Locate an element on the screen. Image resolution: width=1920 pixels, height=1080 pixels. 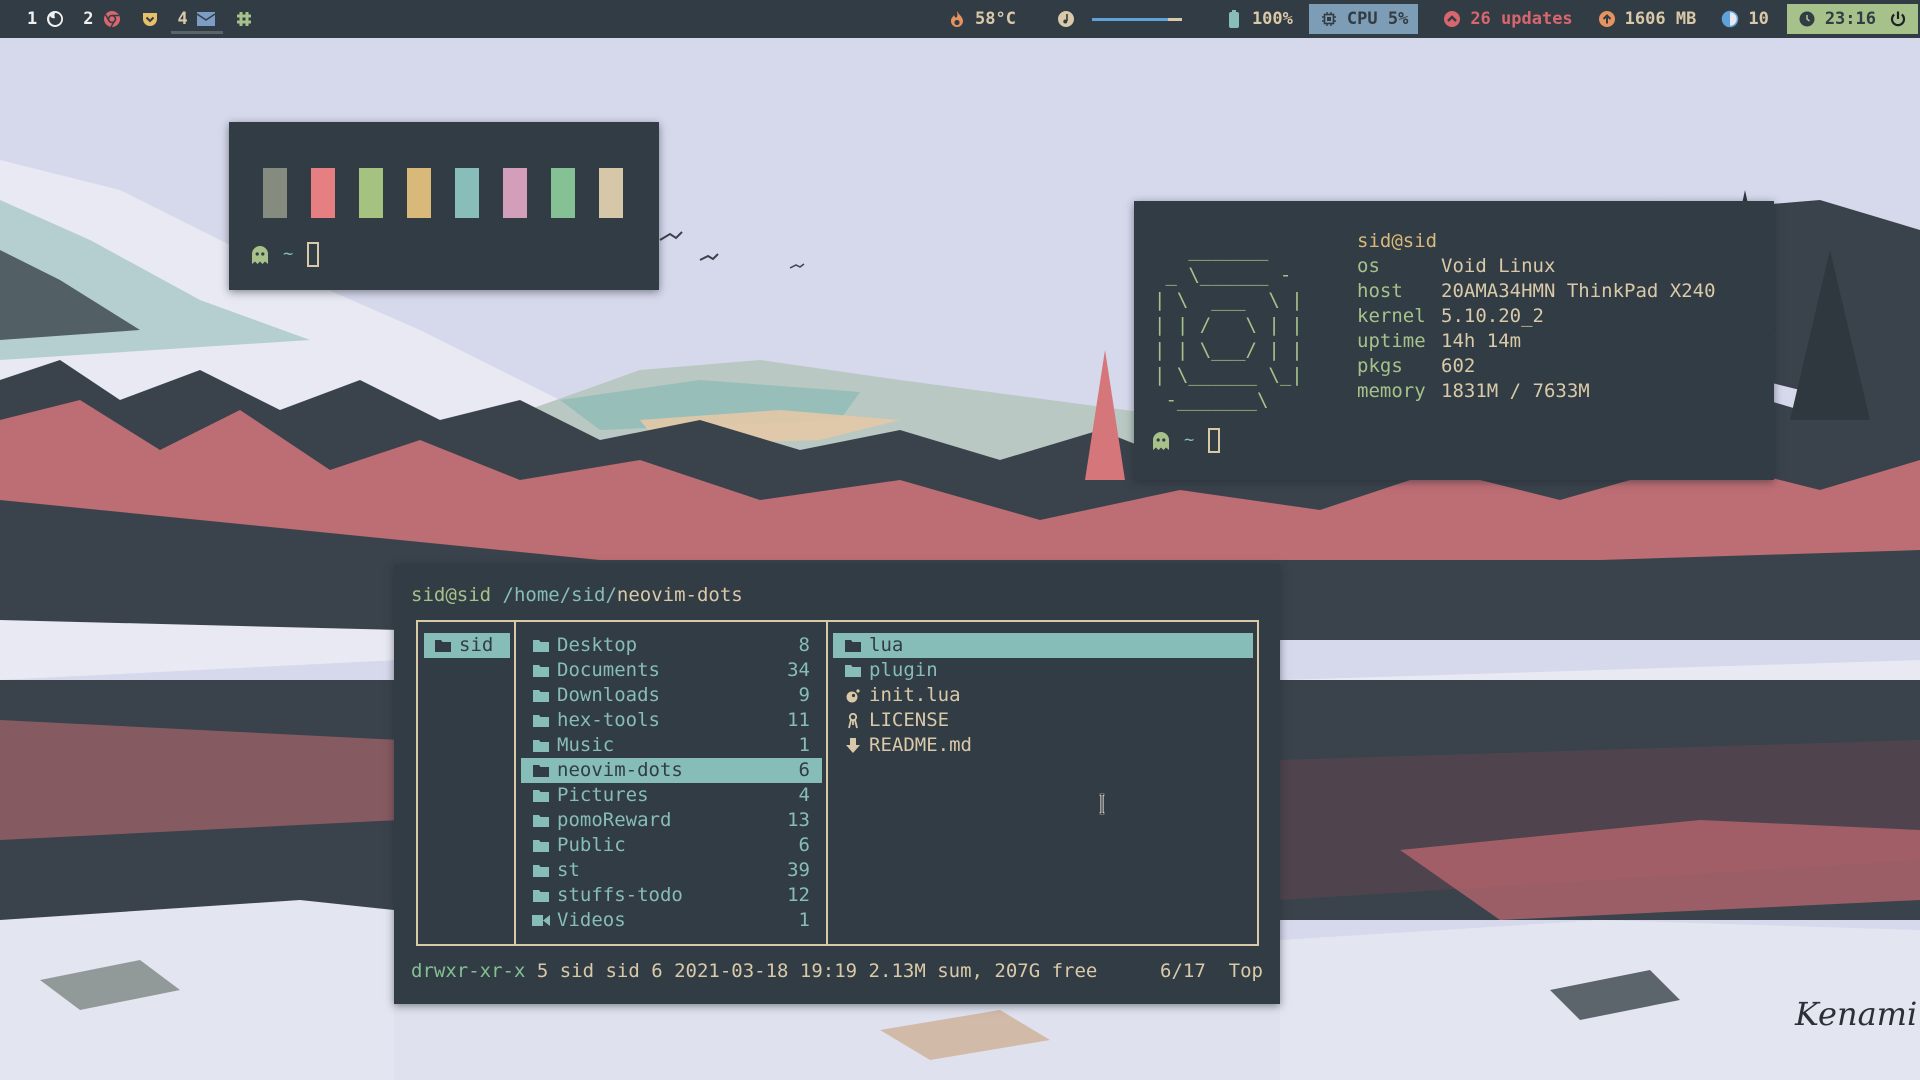
directory-item: Videos 1 is located at coordinates (671, 920).